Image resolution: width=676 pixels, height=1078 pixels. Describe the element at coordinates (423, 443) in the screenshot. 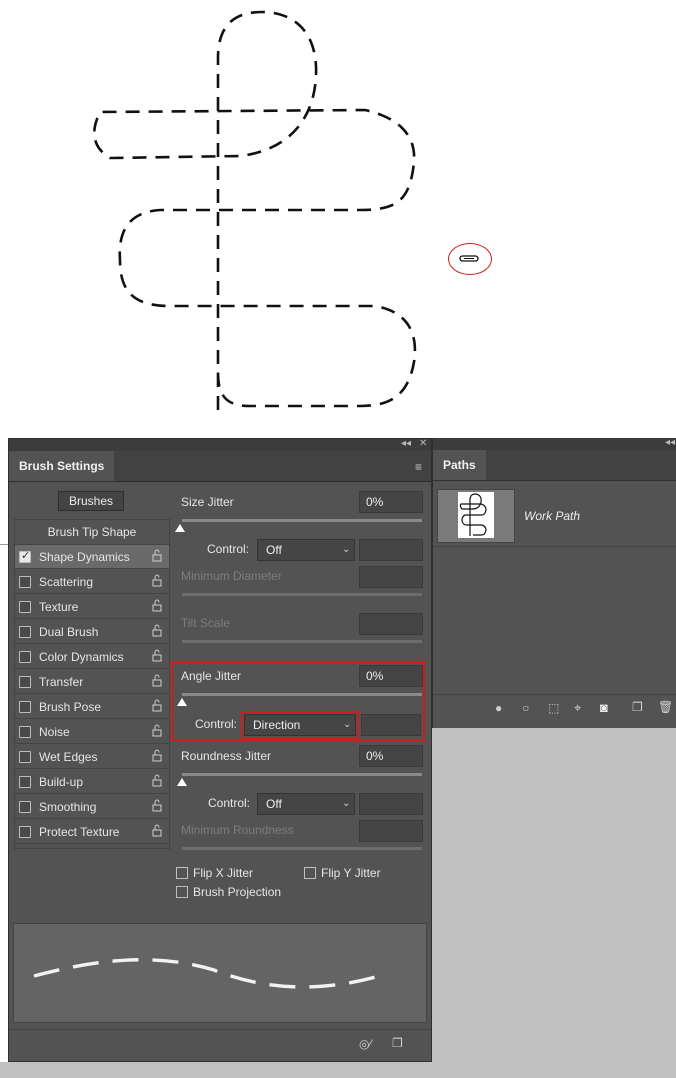

I see `close-icon: ✕` at that location.